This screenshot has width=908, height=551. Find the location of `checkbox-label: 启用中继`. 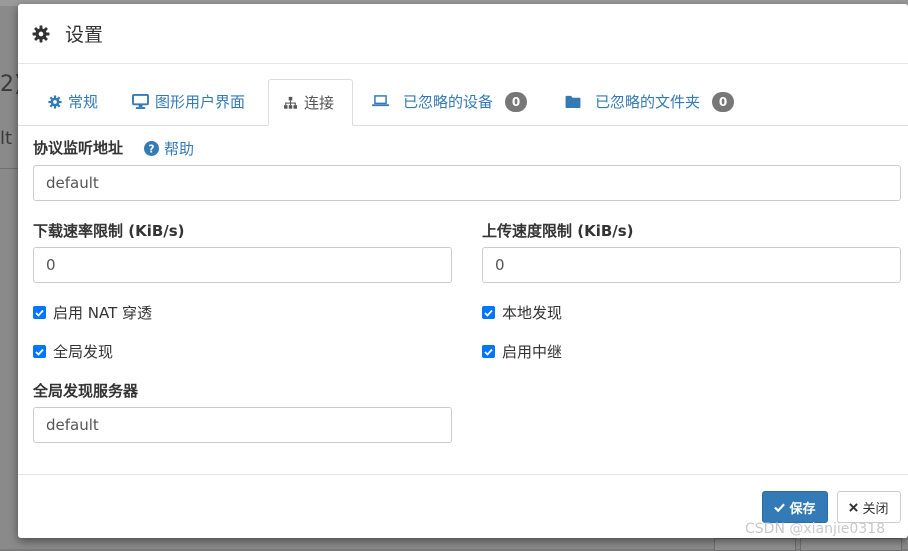

checkbox-label: 启用中继 is located at coordinates (532, 352).